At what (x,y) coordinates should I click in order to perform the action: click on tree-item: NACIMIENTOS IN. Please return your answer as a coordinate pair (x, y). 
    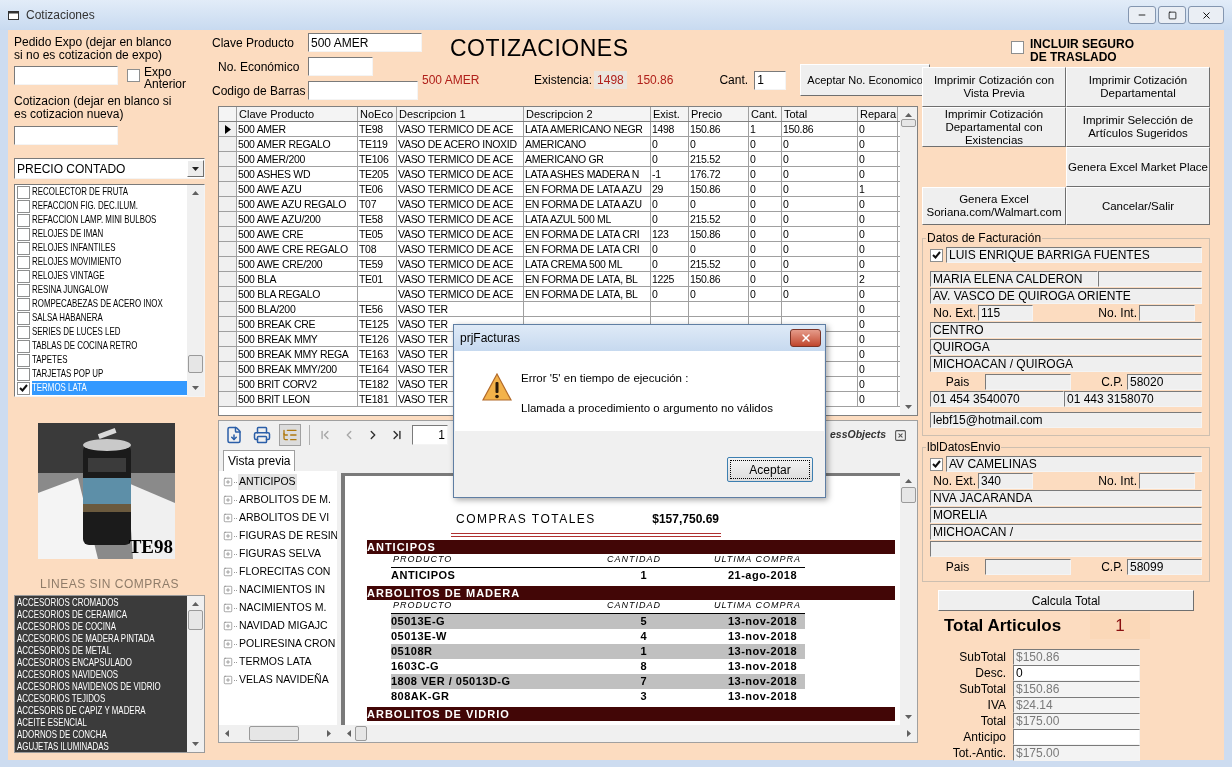
    Looking at the image, I should click on (282, 590).